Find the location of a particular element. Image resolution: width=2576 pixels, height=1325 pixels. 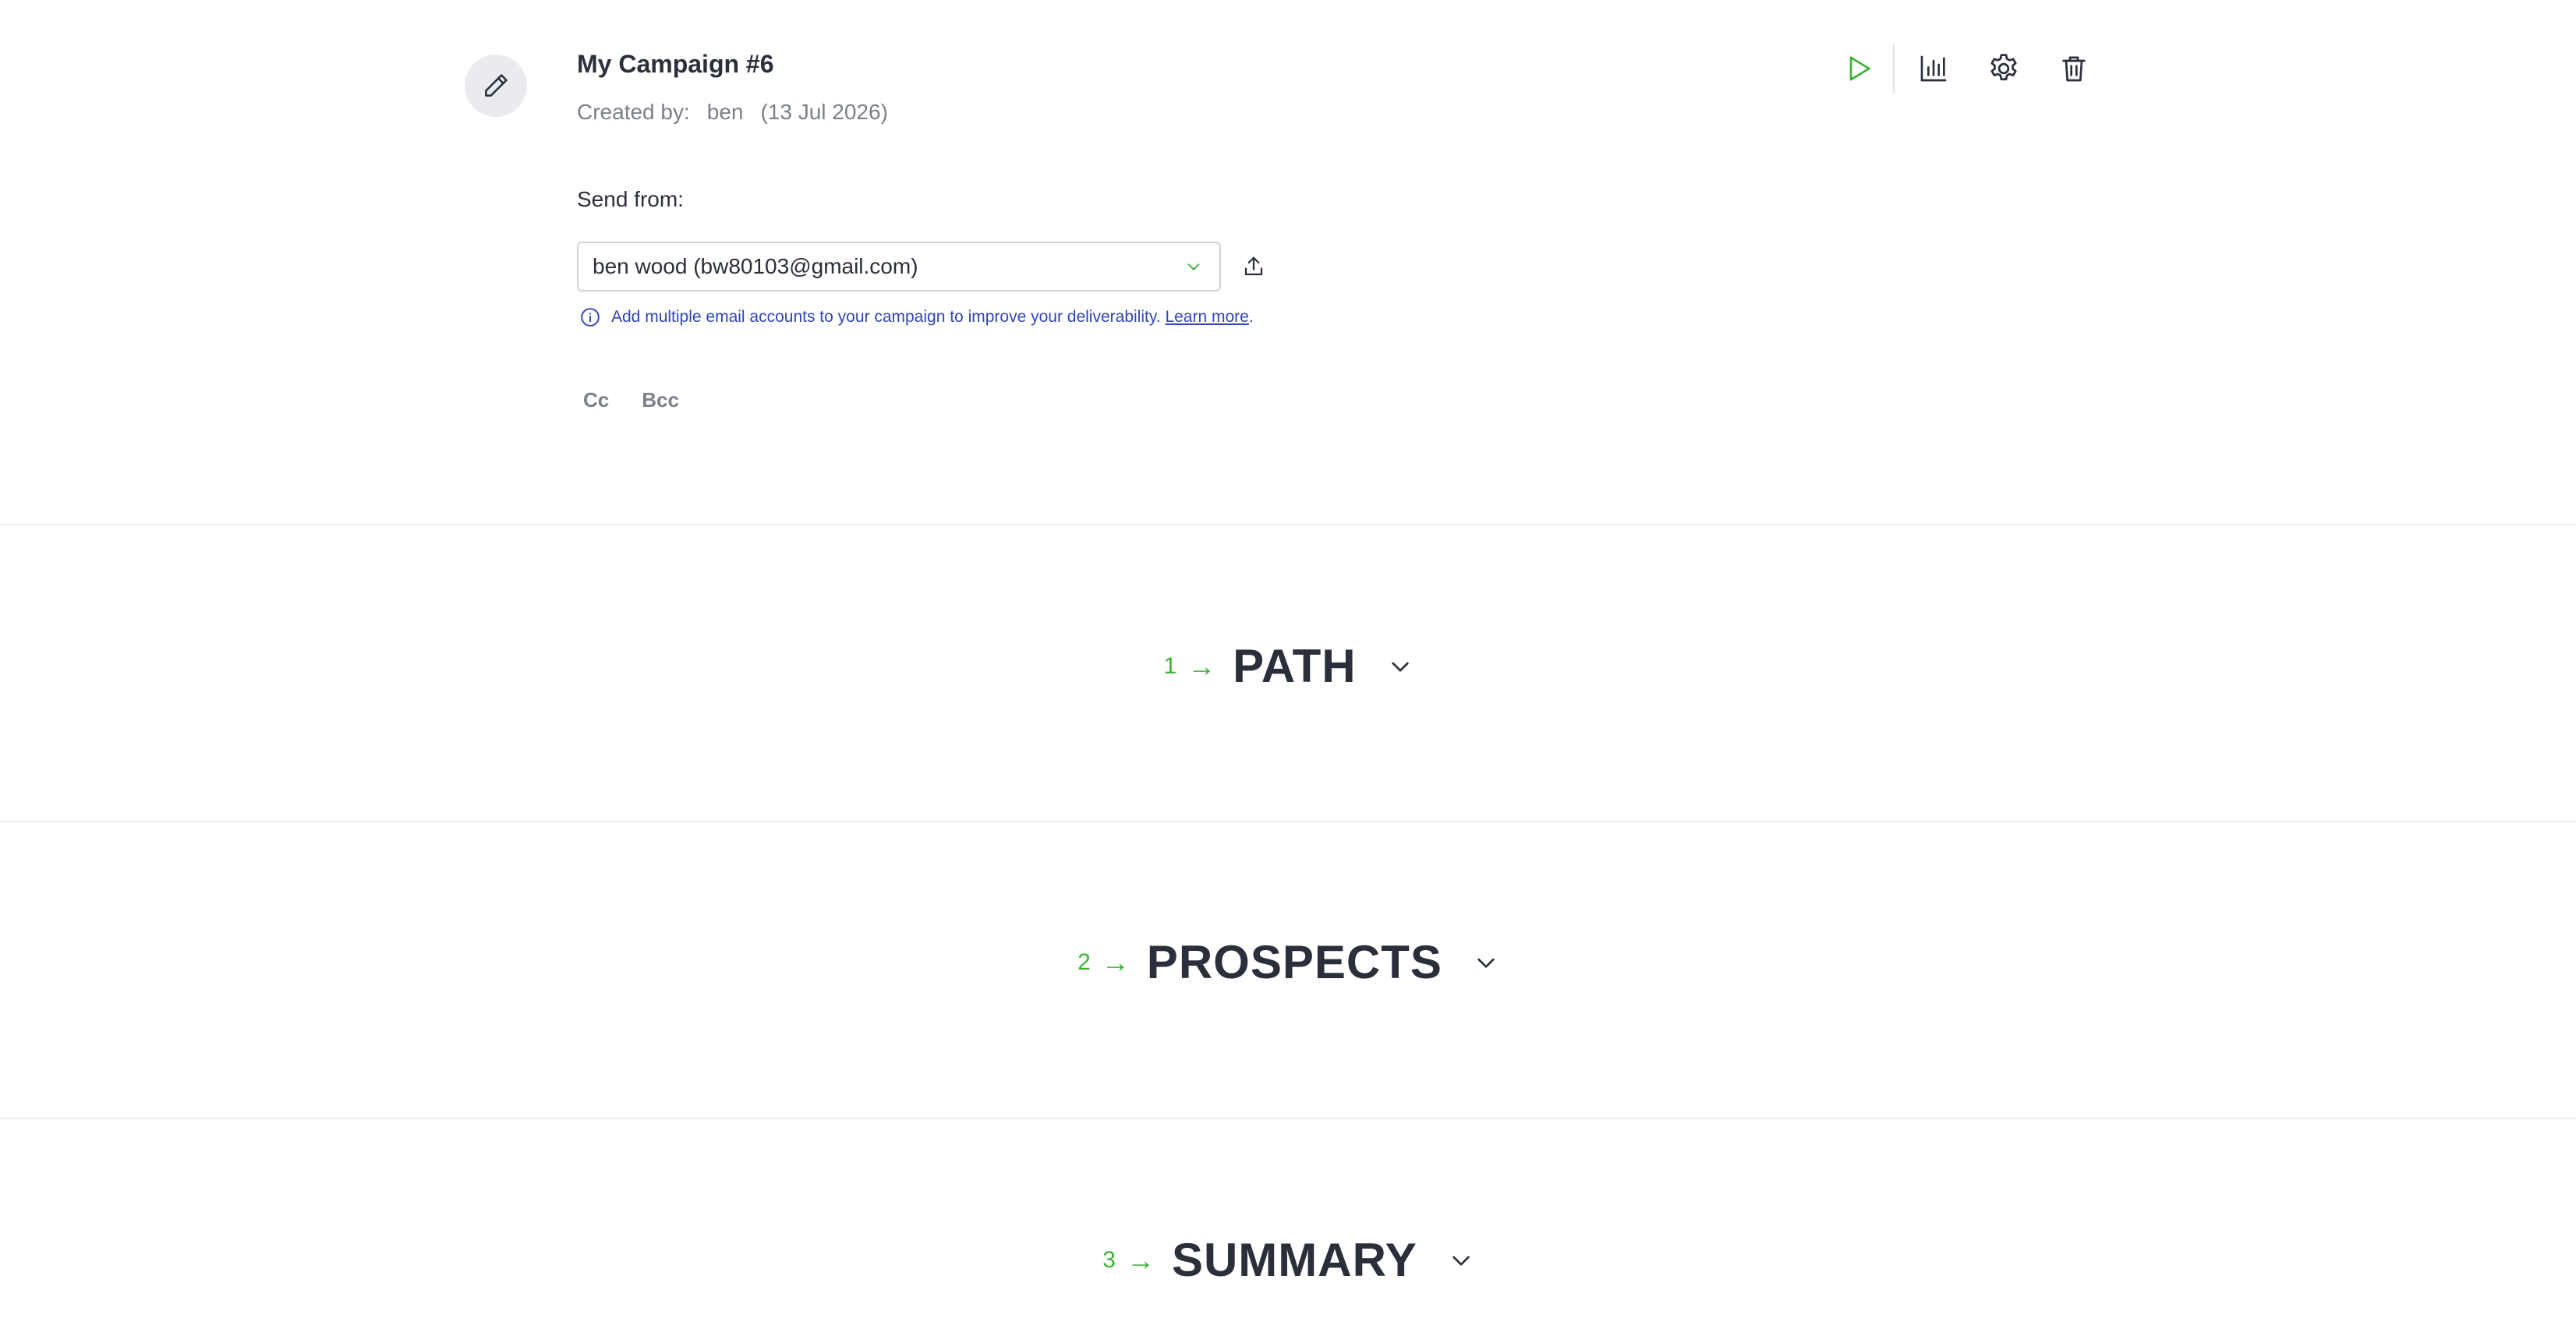

bar-chart-icon is located at coordinates (1933, 68).